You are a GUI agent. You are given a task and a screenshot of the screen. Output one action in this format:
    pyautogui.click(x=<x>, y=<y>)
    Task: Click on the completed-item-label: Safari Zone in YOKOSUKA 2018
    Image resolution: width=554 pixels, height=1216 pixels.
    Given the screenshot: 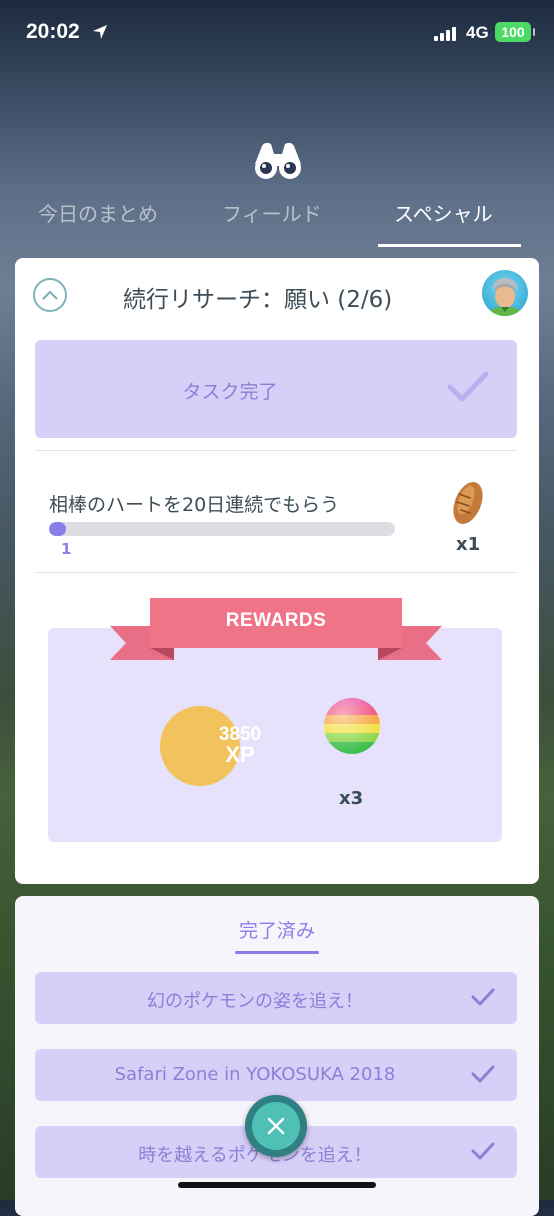 What is the action you would take?
    pyautogui.click(x=255, y=1074)
    